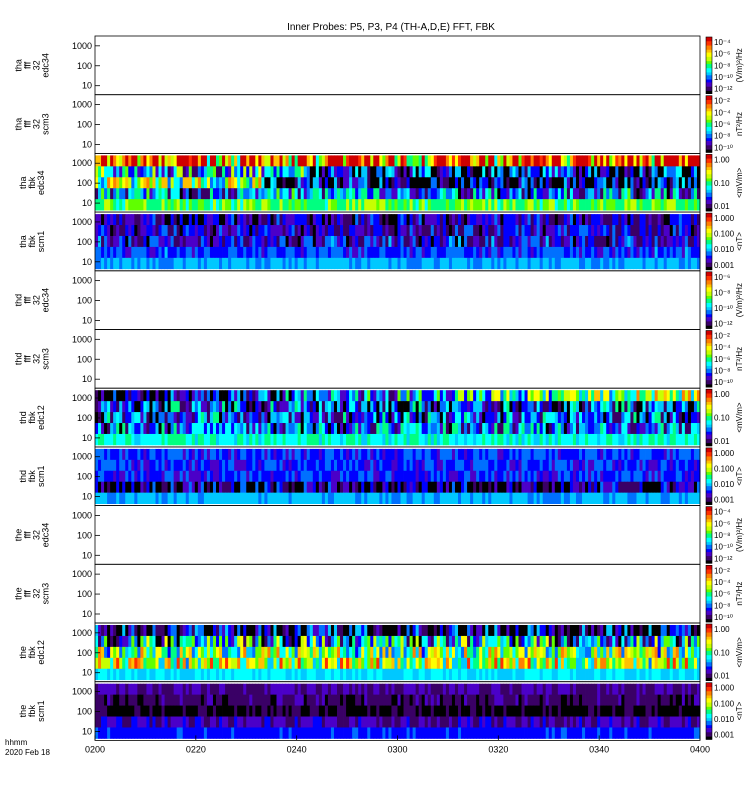 Image resolution: width=750 pixels, height=805 pixels. Describe the element at coordinates (82, 163) in the screenshot. I see `y-tick-label: 1000` at that location.